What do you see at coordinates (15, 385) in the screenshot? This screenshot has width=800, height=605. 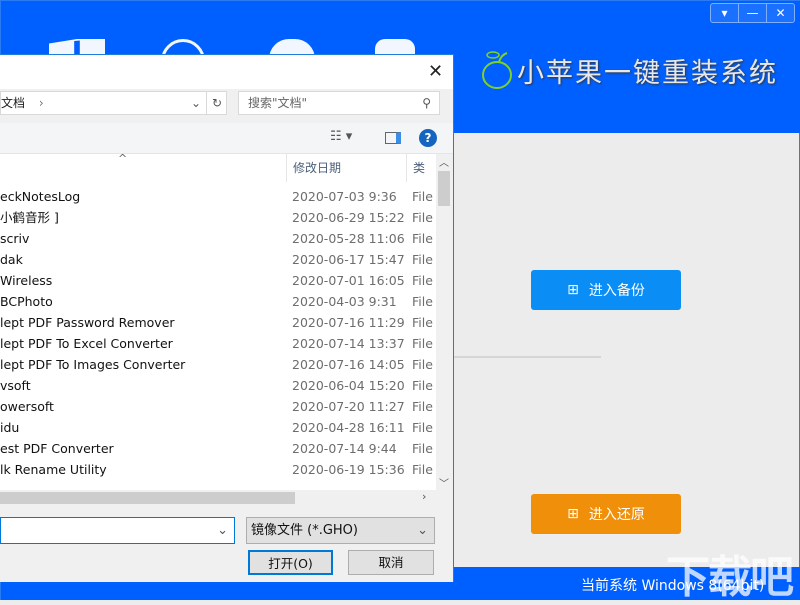 I see `file-name: vsoft` at bounding box center [15, 385].